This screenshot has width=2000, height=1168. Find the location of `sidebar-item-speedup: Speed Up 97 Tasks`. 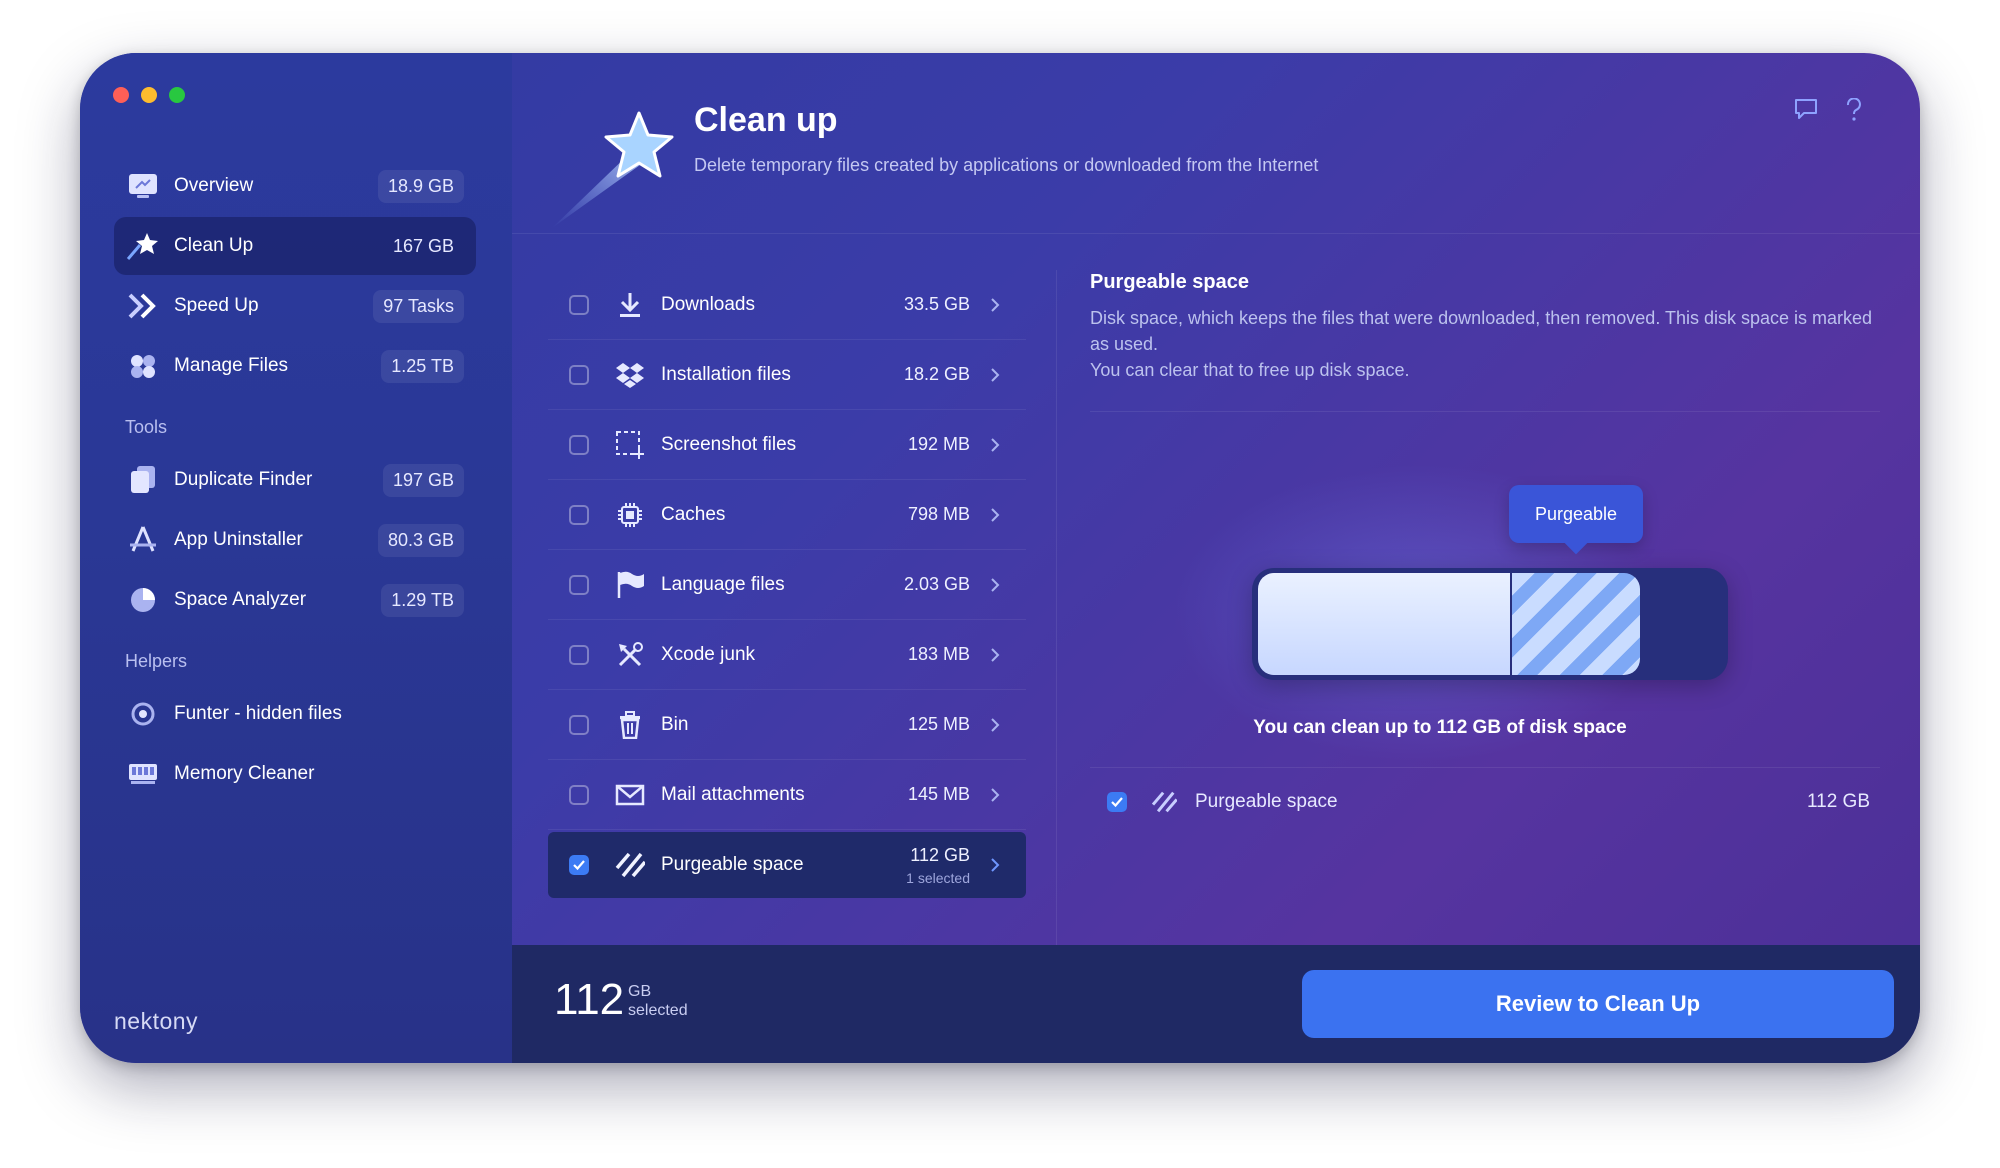

sidebar-item-speedup: Speed Up 97 Tasks is located at coordinates (295, 306).